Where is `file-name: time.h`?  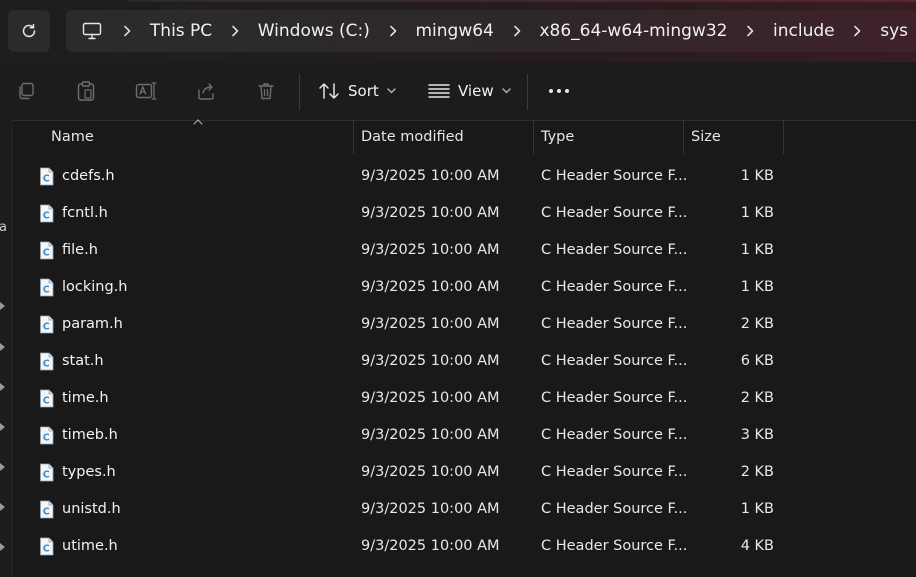 file-name: time.h is located at coordinates (85, 398).